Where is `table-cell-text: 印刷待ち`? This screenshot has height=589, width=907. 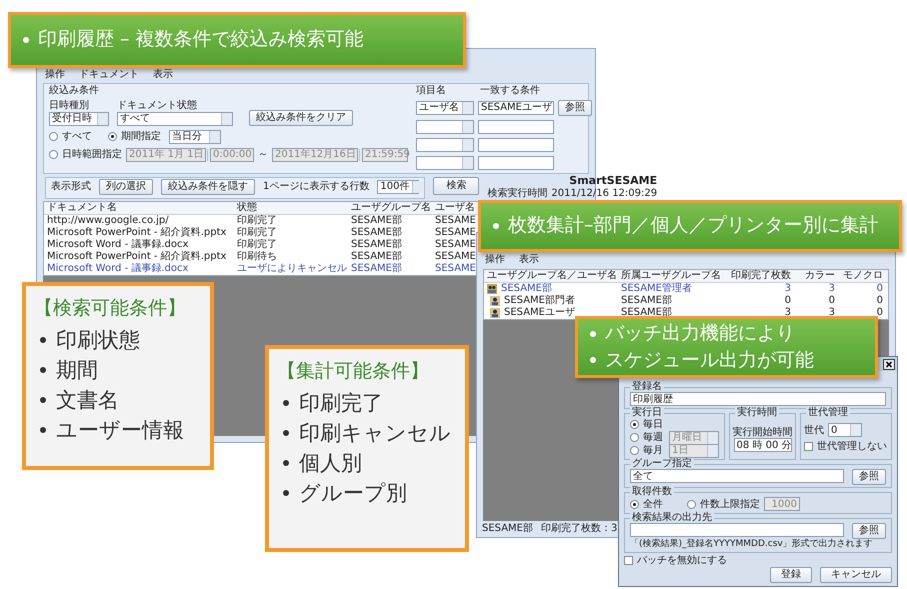
table-cell-text: 印刷待ち is located at coordinates (257, 257).